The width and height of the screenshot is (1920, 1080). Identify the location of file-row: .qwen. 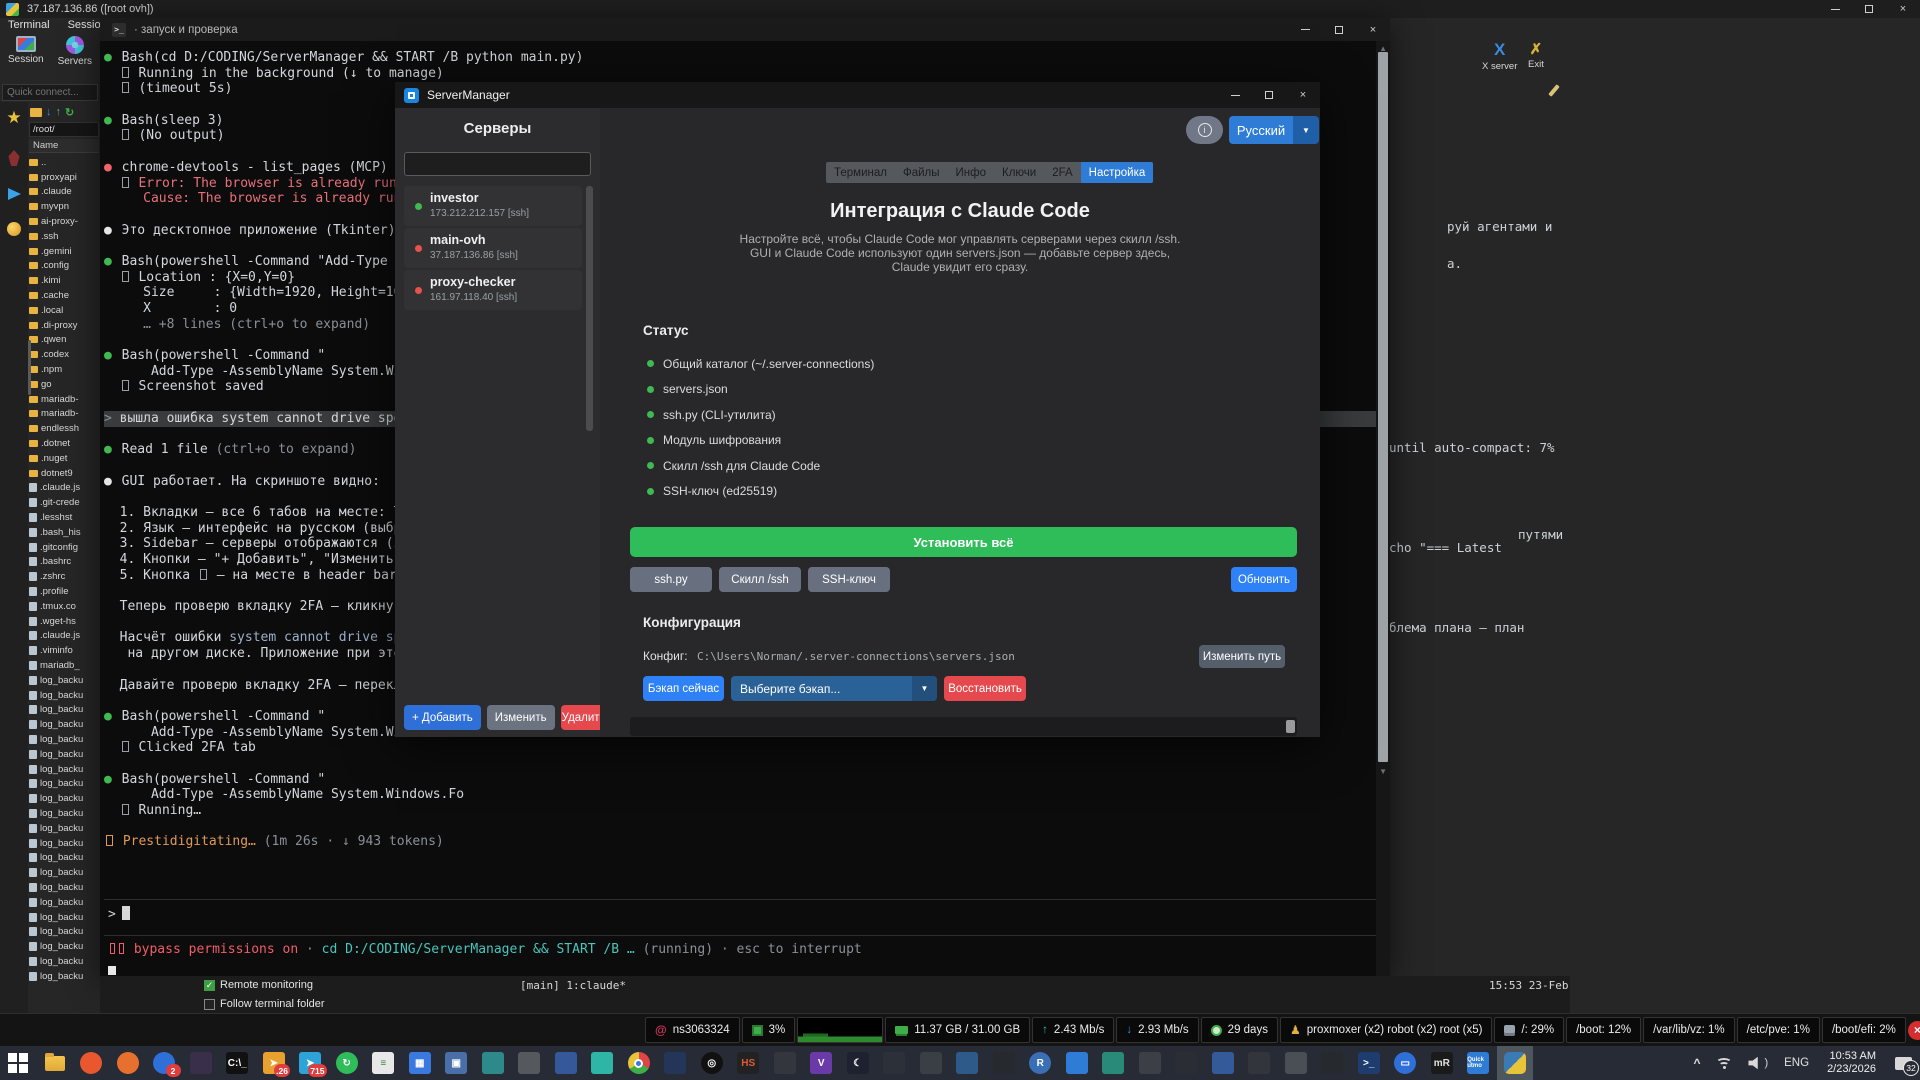
(64, 340).